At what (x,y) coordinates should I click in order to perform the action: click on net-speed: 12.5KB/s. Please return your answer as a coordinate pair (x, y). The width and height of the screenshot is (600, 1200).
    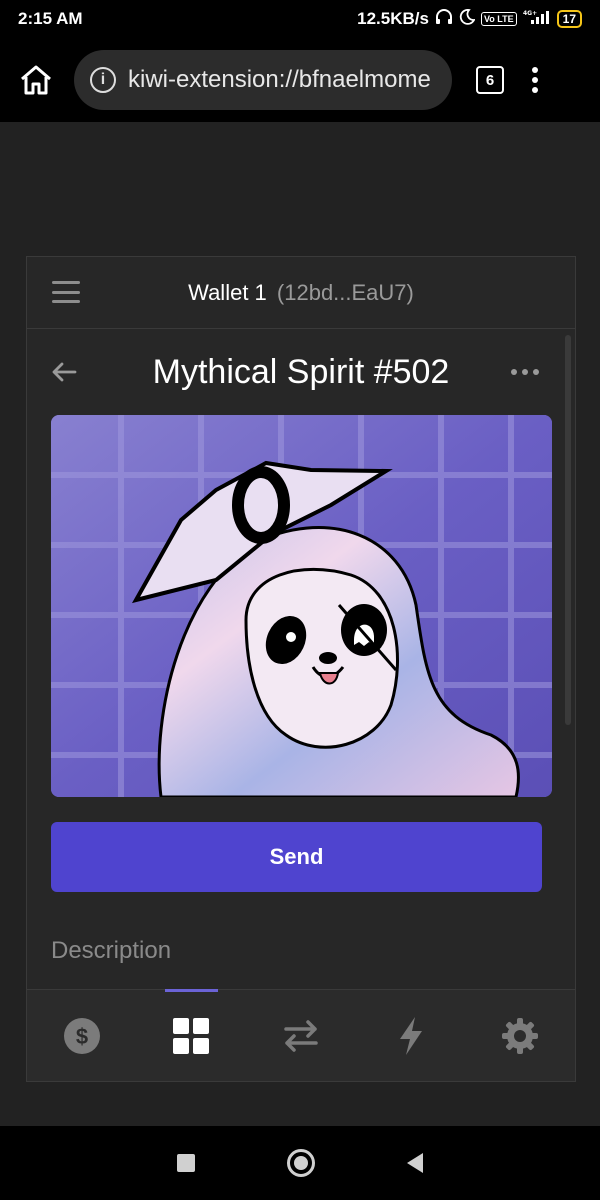
    Looking at the image, I should click on (393, 18).